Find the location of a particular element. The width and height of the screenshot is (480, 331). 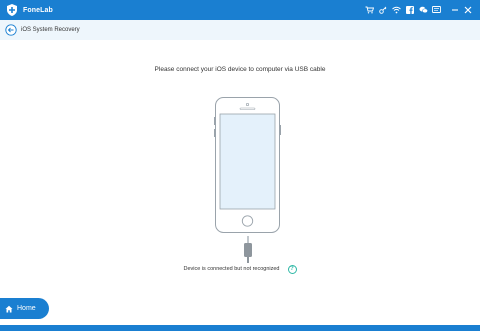

facebook-icon is located at coordinates (410, 10).